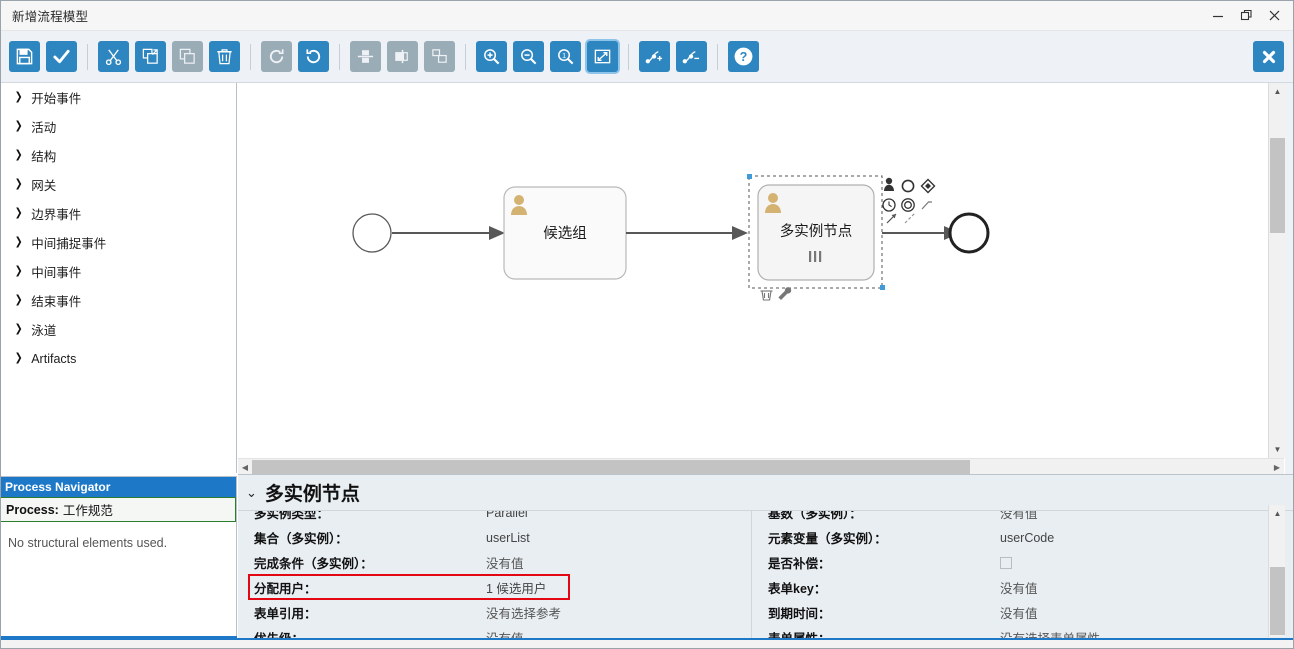 The image size is (1294, 649). I want to click on resize-handle-se, so click(882, 287).